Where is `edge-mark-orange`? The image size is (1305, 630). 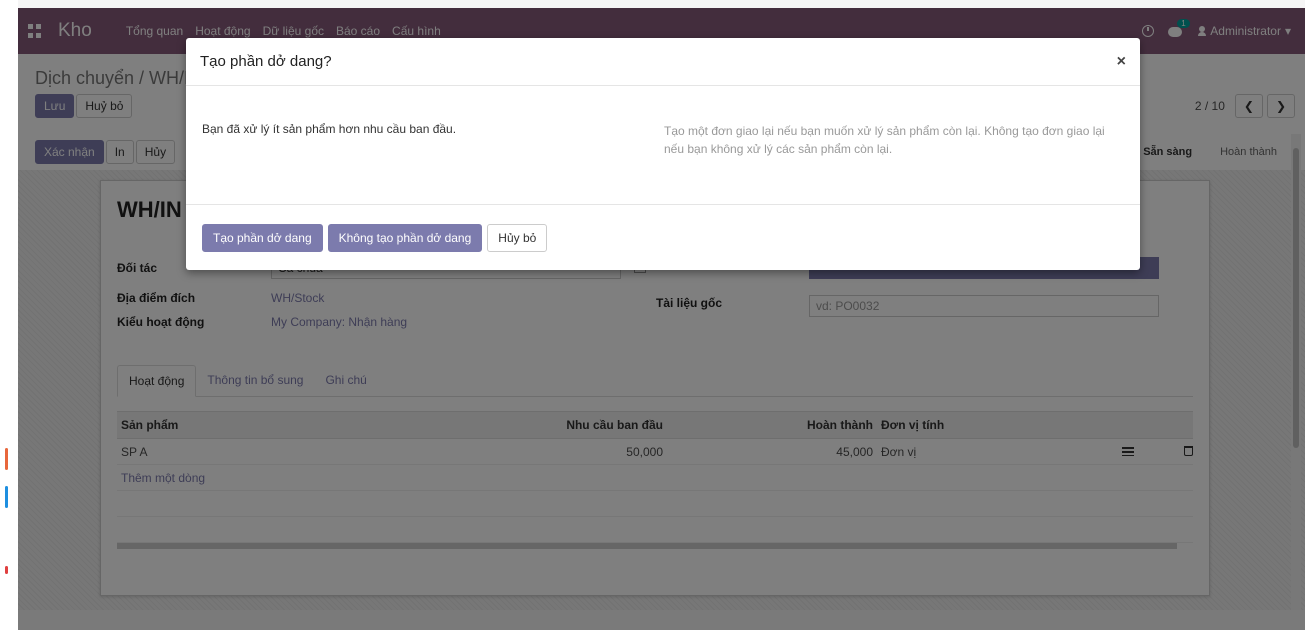 edge-mark-orange is located at coordinates (6, 459).